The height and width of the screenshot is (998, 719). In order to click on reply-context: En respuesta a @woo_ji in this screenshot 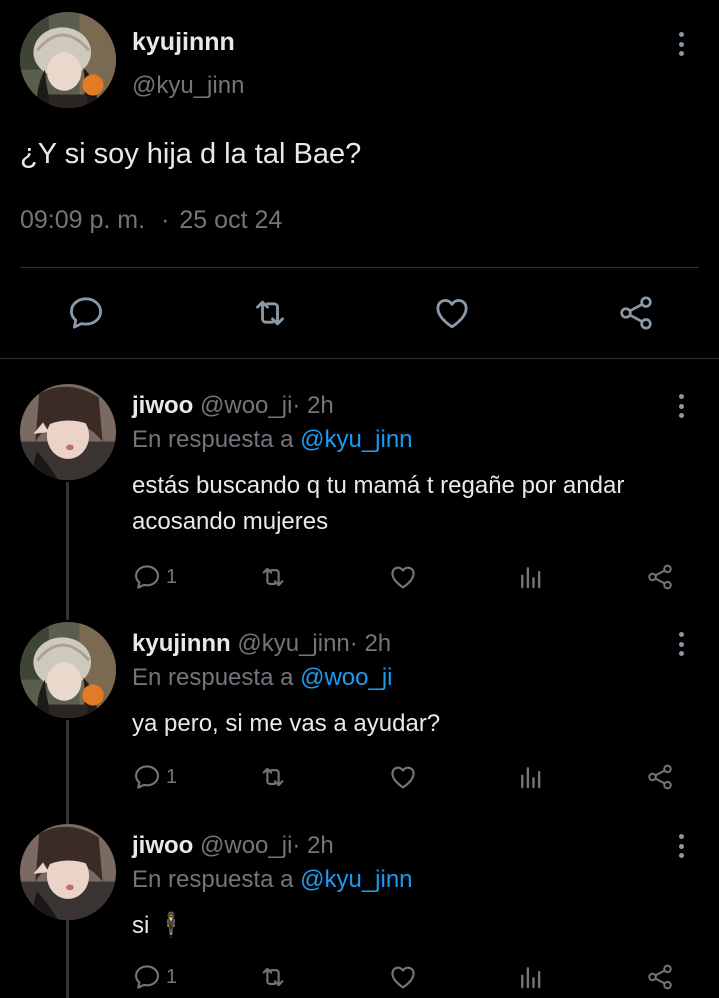, I will do `click(262, 678)`.